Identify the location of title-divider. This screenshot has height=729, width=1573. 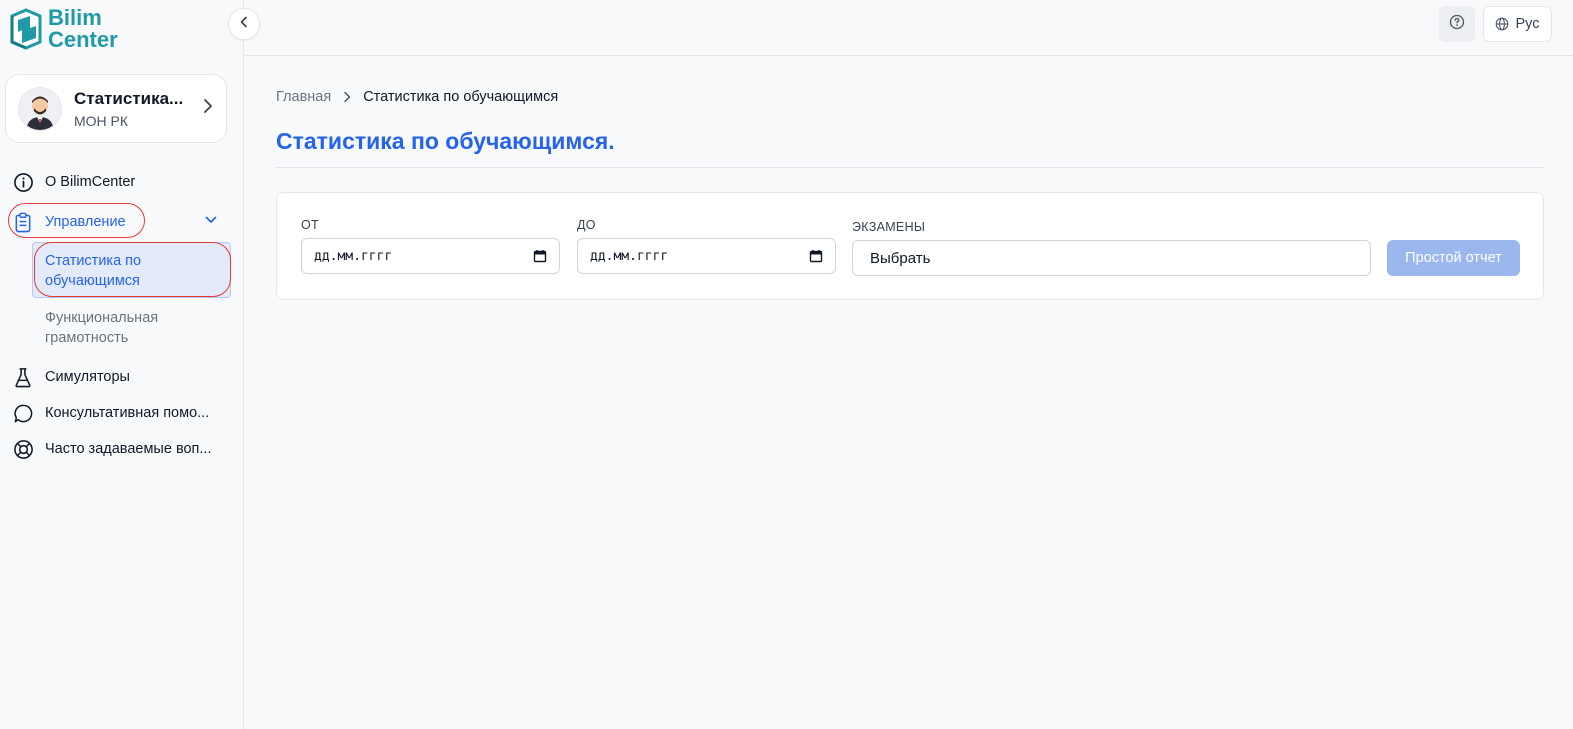
(910, 167).